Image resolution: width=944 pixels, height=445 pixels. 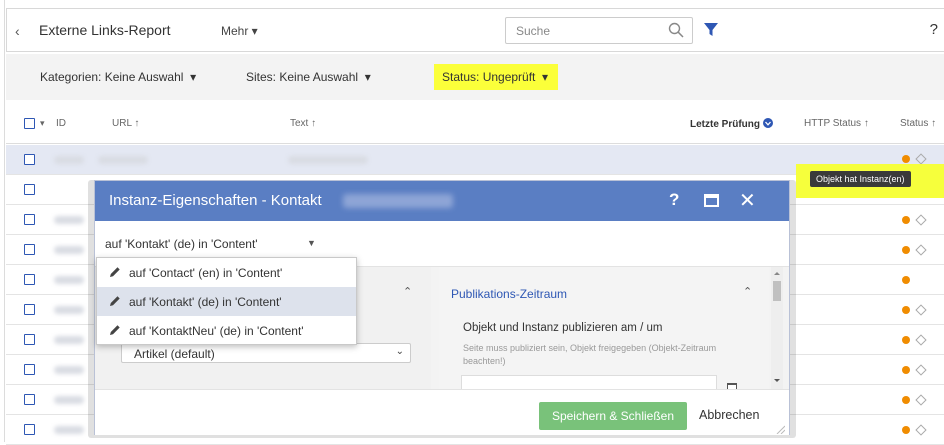 I want to click on blurred-title-suffix, so click(x=398, y=201).